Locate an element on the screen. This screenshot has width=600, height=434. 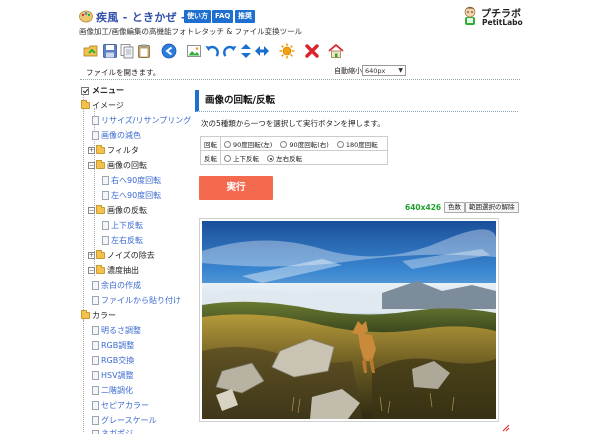
radio-rotate-180: 180度回転 is located at coordinates (357, 144).